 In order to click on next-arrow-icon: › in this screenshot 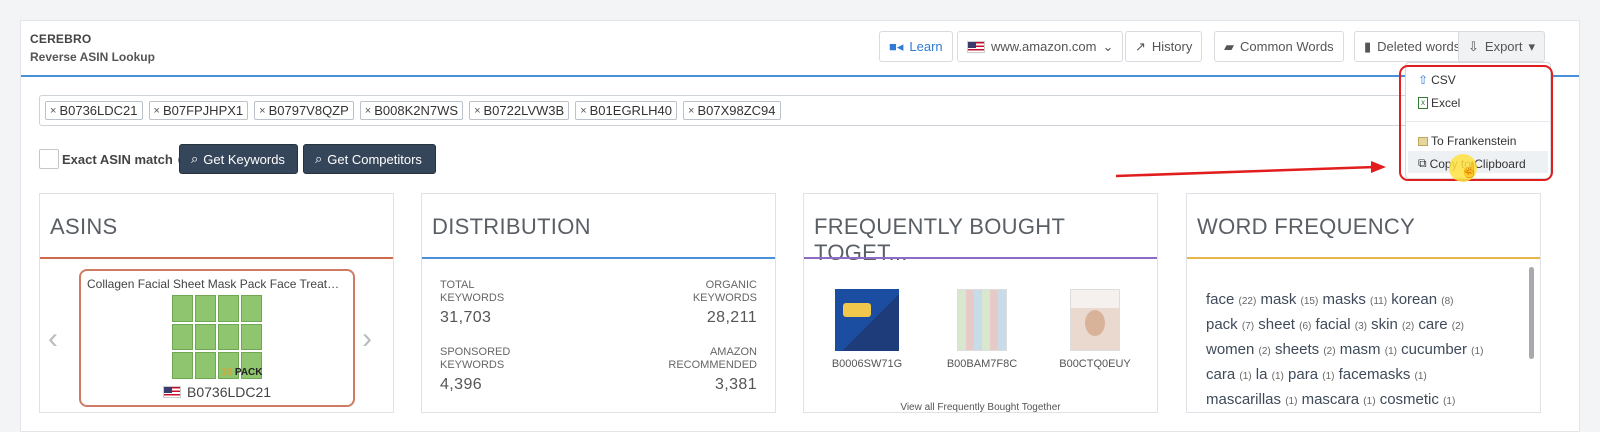, I will do `click(373, 339)`.